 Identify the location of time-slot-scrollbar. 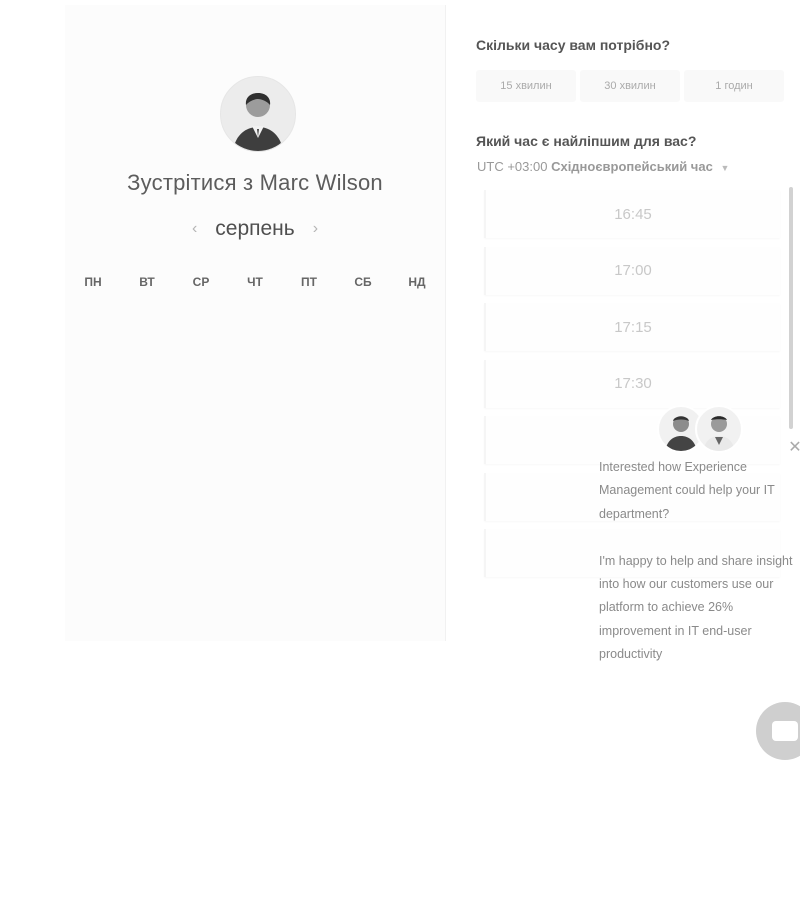
(791, 308).